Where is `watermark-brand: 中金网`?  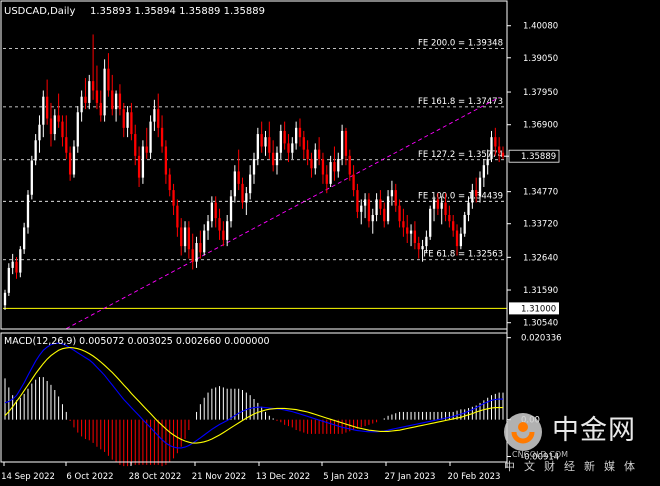 watermark-brand: 中金网 is located at coordinates (594, 430).